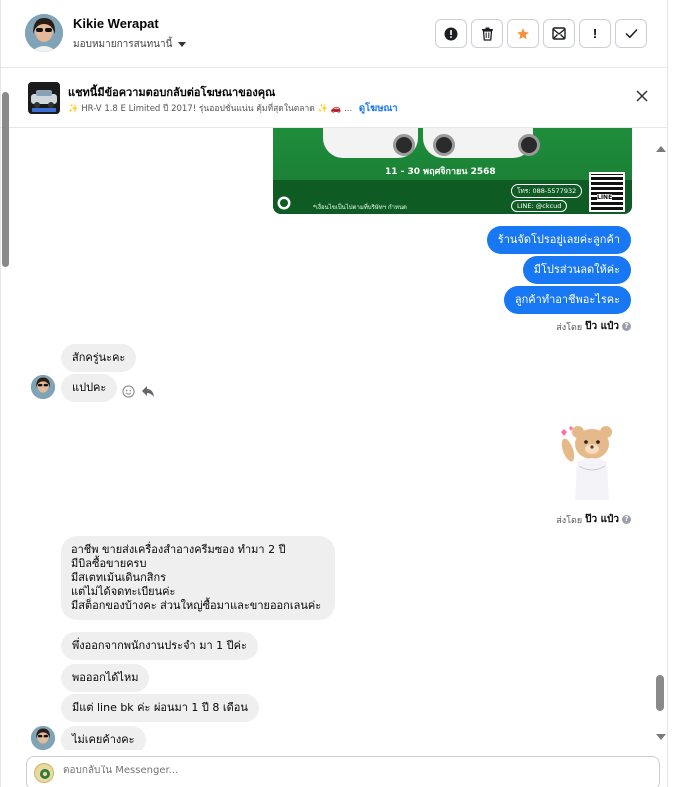 This screenshot has width=680, height=787. I want to click on message-line: มีบิลซื้อขายครบ, so click(109, 563).